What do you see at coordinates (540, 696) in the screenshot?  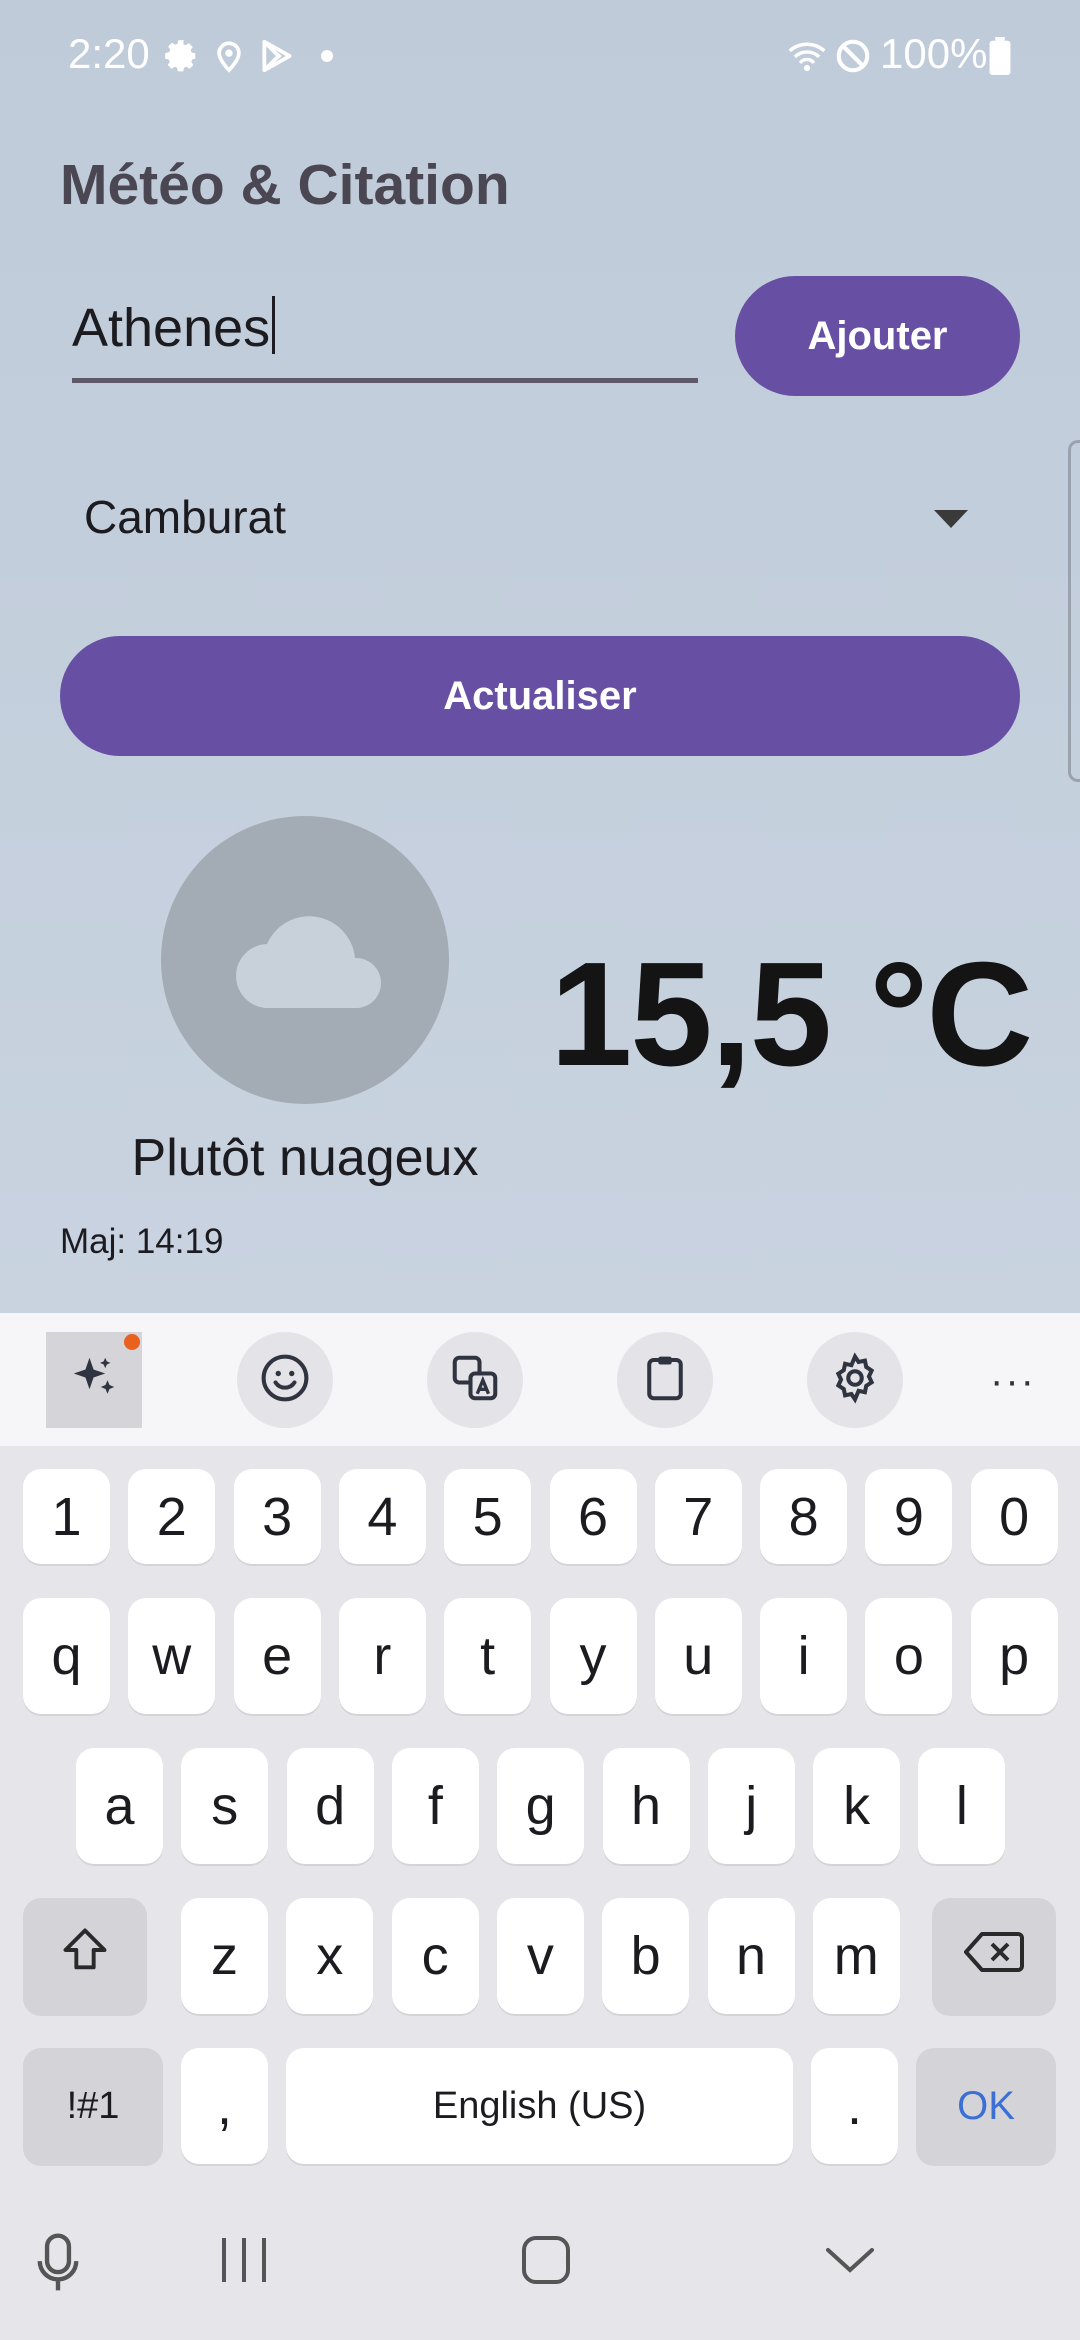 I see `refresh-button: Actualiser` at bounding box center [540, 696].